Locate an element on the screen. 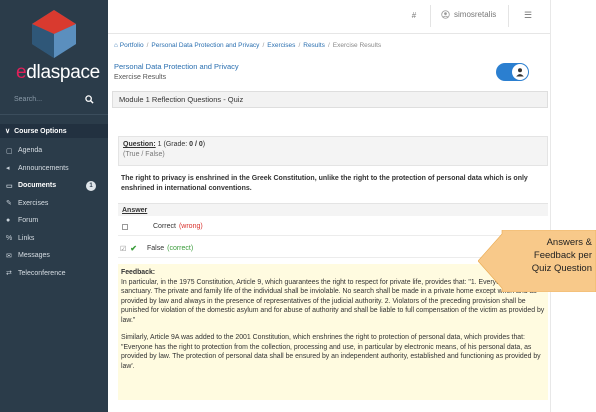  callout-line: Answers & is located at coordinates (569, 242).